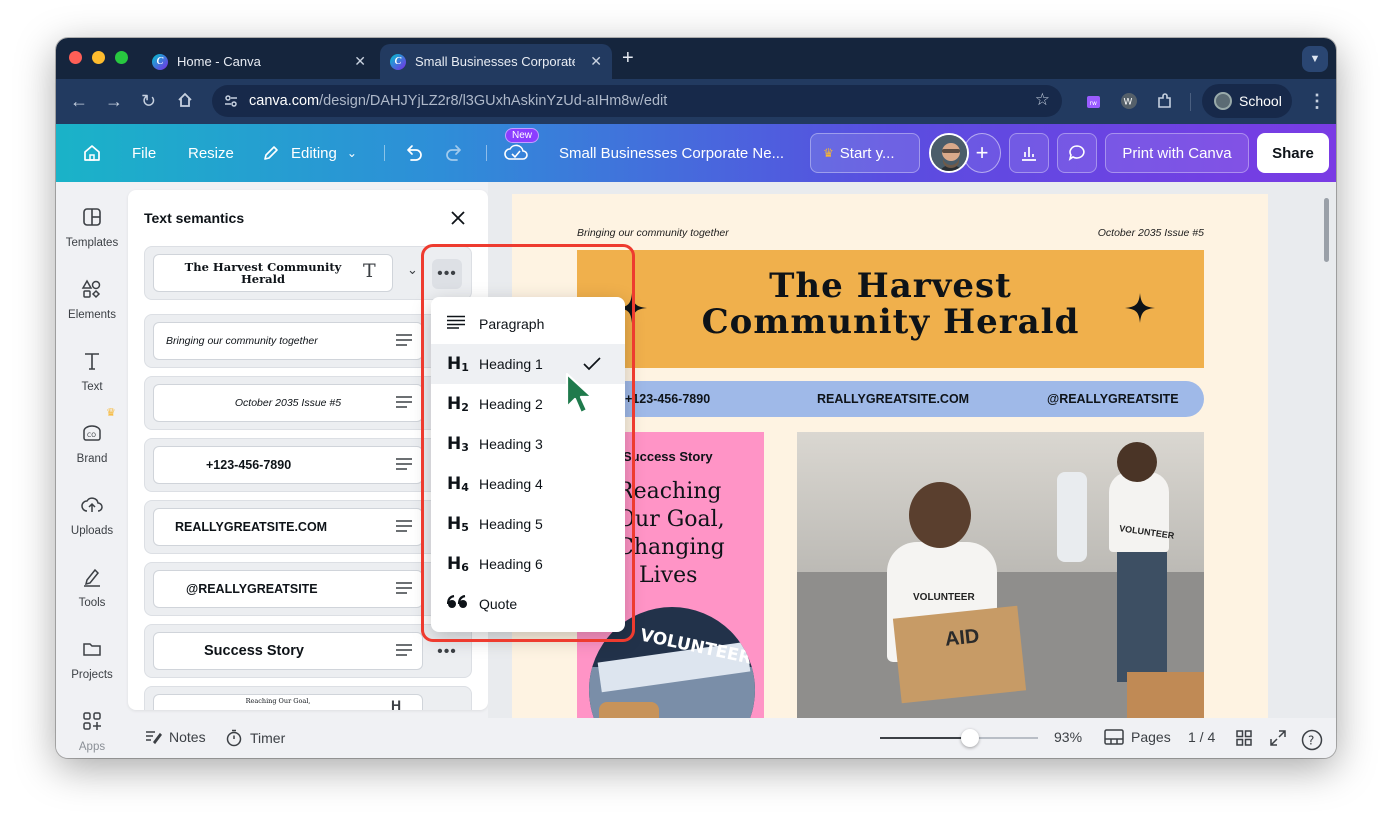 This screenshot has height=832, width=1392. Describe the element at coordinates (1247, 101) in the screenshot. I see `profile-button: School` at that location.